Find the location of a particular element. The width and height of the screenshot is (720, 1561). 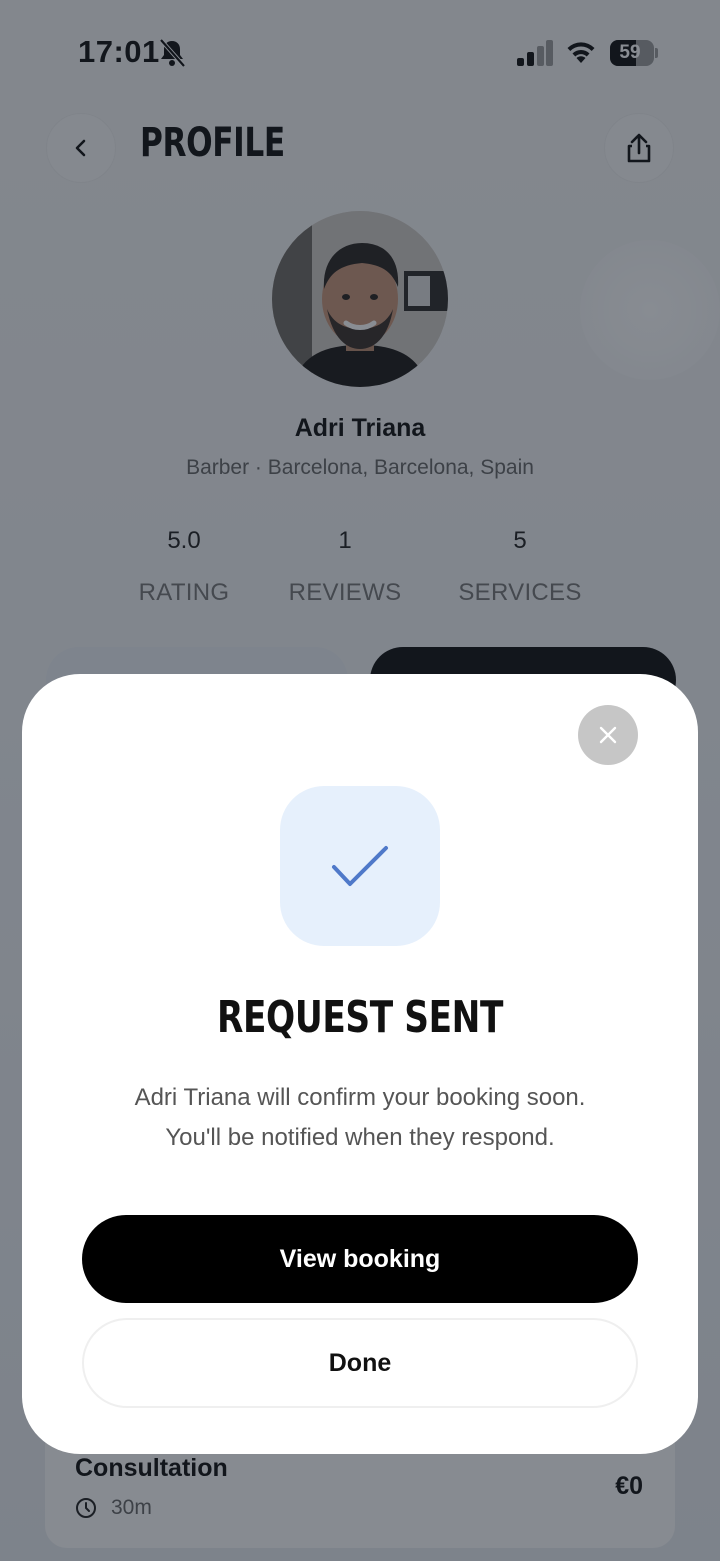

success-badge is located at coordinates (360, 866).